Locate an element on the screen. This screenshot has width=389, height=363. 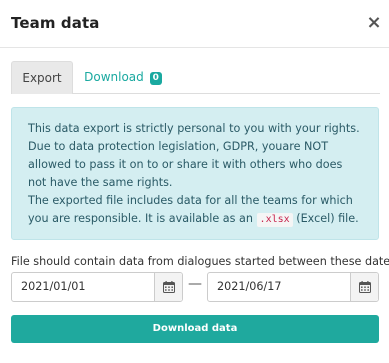
end-date-picker-button is located at coordinates (364, 287).